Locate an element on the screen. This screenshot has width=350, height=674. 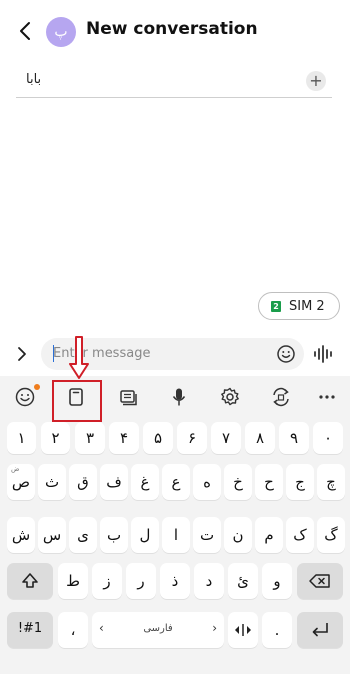
shift-arrow-icon is located at coordinates (30, 580).